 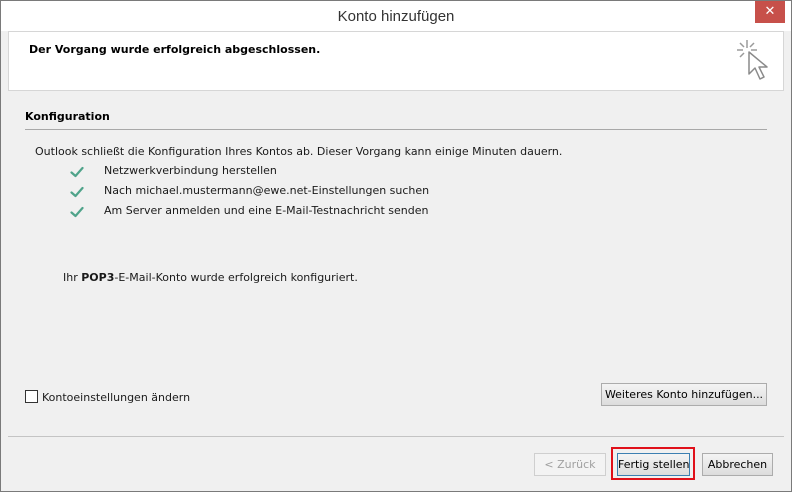 I want to click on title-bar: Konto hinzufügen ✕, so click(x=396, y=16).